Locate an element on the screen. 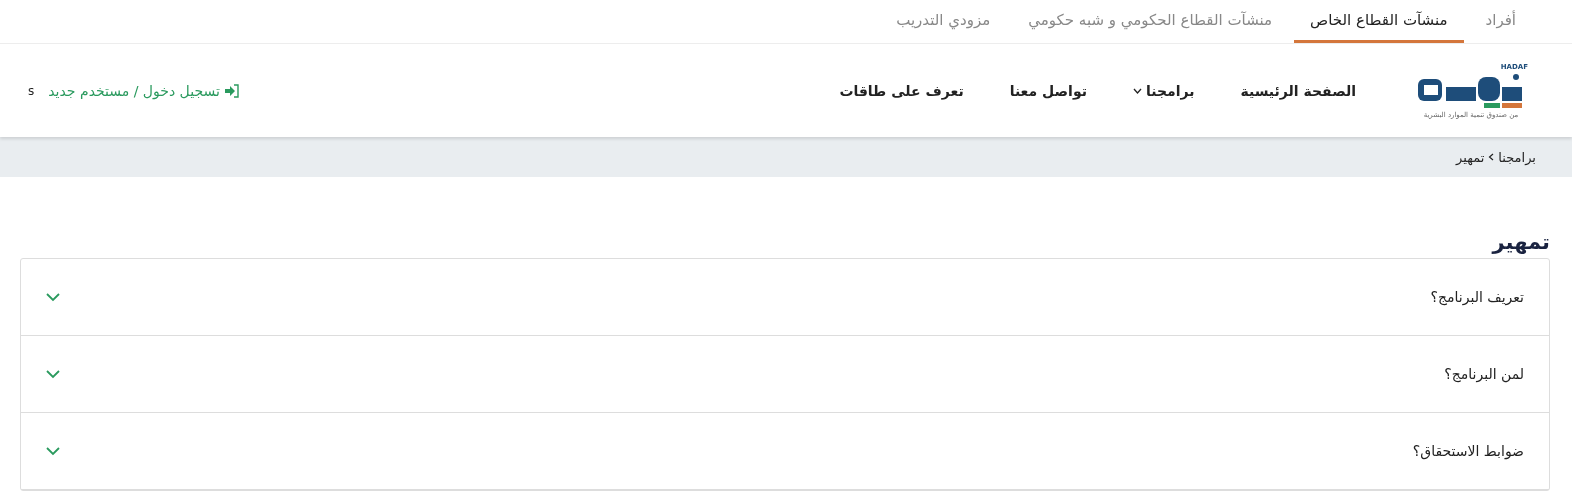 This screenshot has width=1572, height=500. audience-tab: أفراد is located at coordinates (1500, 21).